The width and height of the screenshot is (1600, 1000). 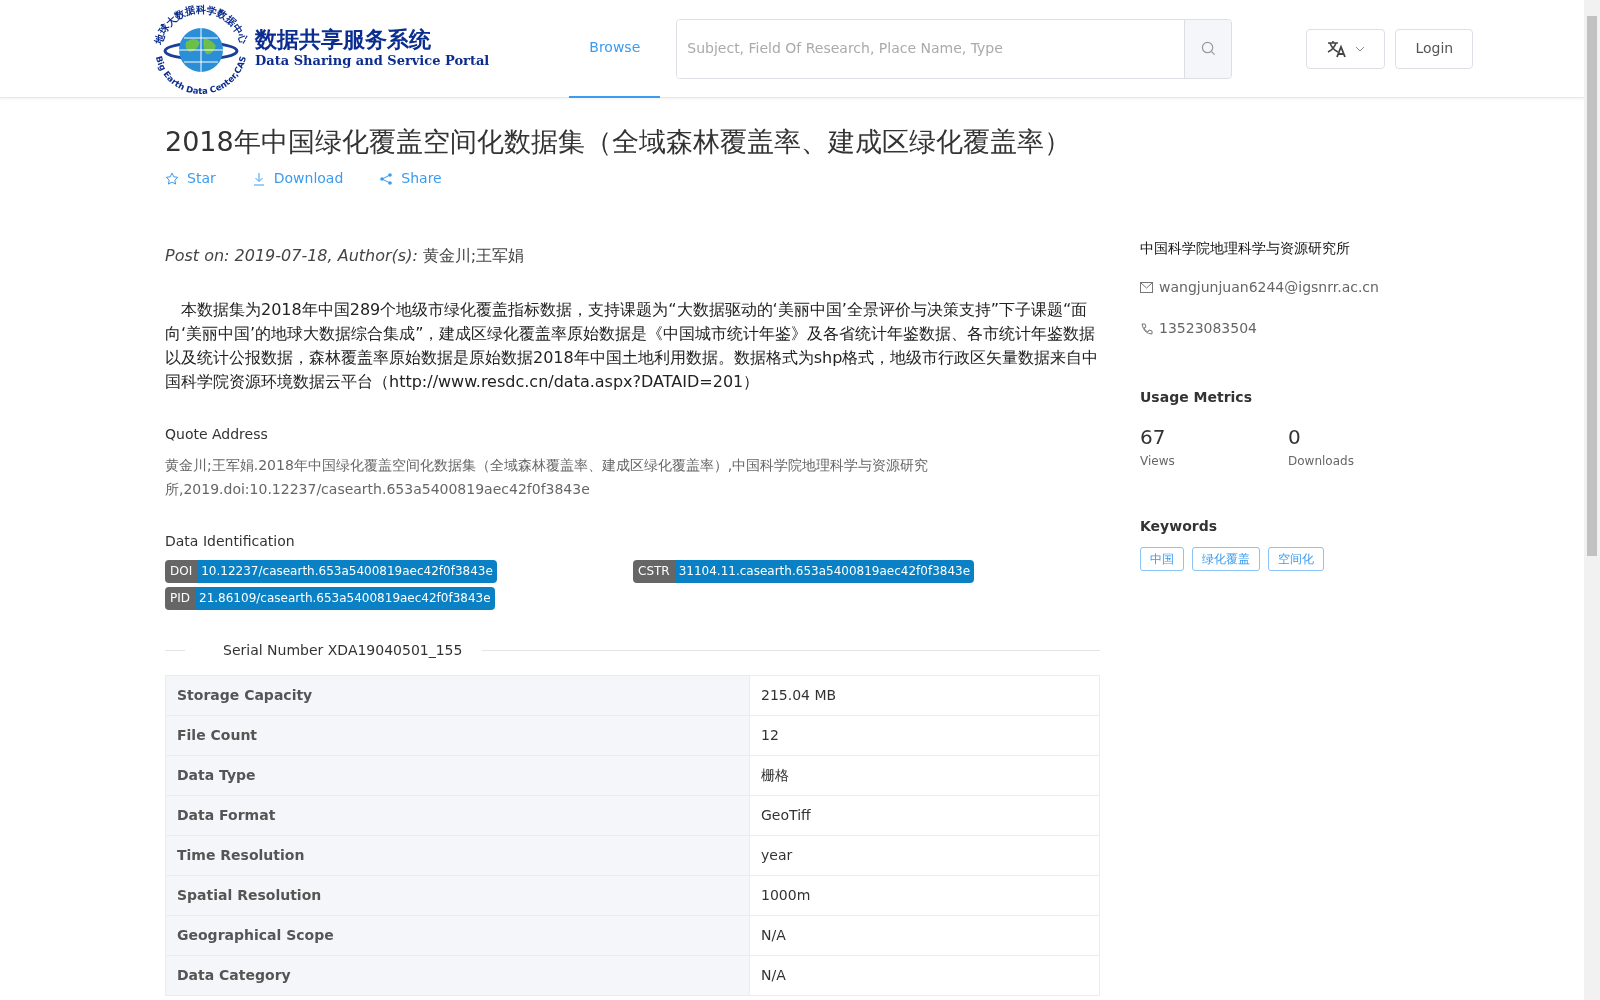 I want to click on table-cell: 栅格, so click(x=924, y=775).